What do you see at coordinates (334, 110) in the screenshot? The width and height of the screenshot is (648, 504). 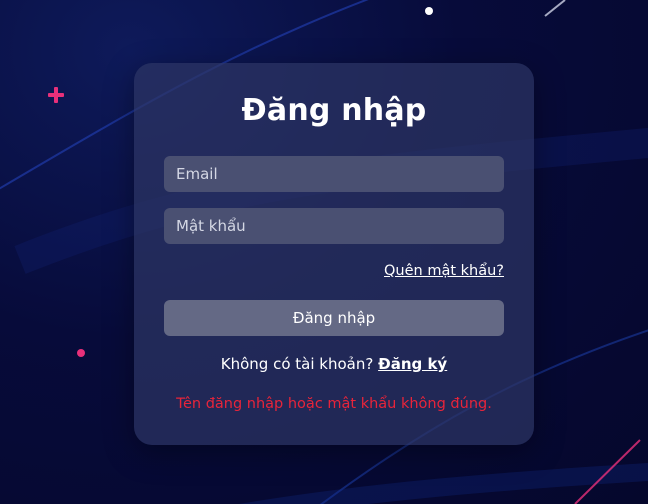 I see `page-title: Đăng nhập` at bounding box center [334, 110].